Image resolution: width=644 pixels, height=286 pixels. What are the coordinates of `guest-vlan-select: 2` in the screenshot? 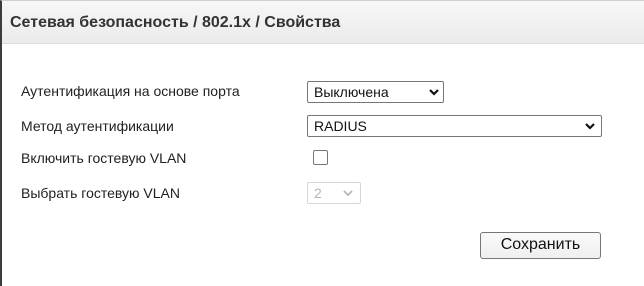 It's located at (334, 193).